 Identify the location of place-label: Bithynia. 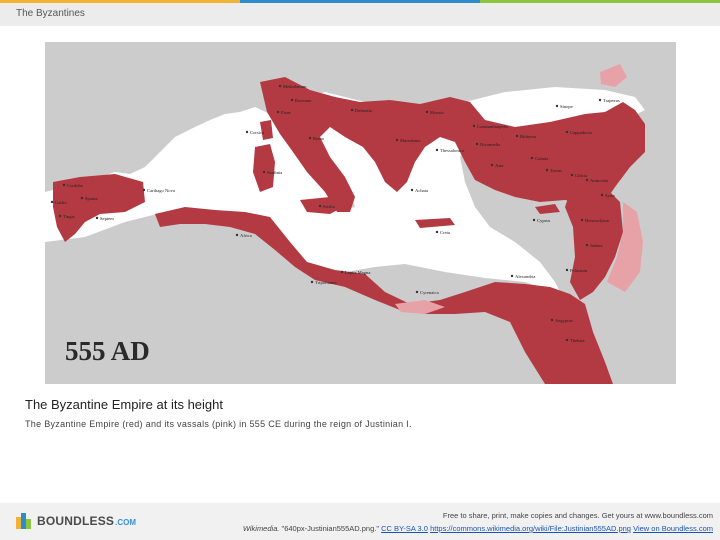
(528, 136).